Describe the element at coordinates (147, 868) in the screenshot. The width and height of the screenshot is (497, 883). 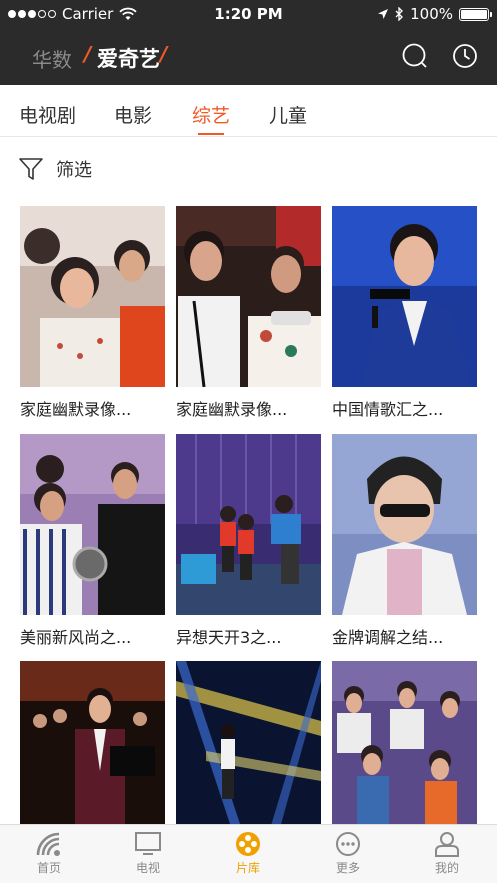
I see `bottom-tab-label: 电视` at that location.